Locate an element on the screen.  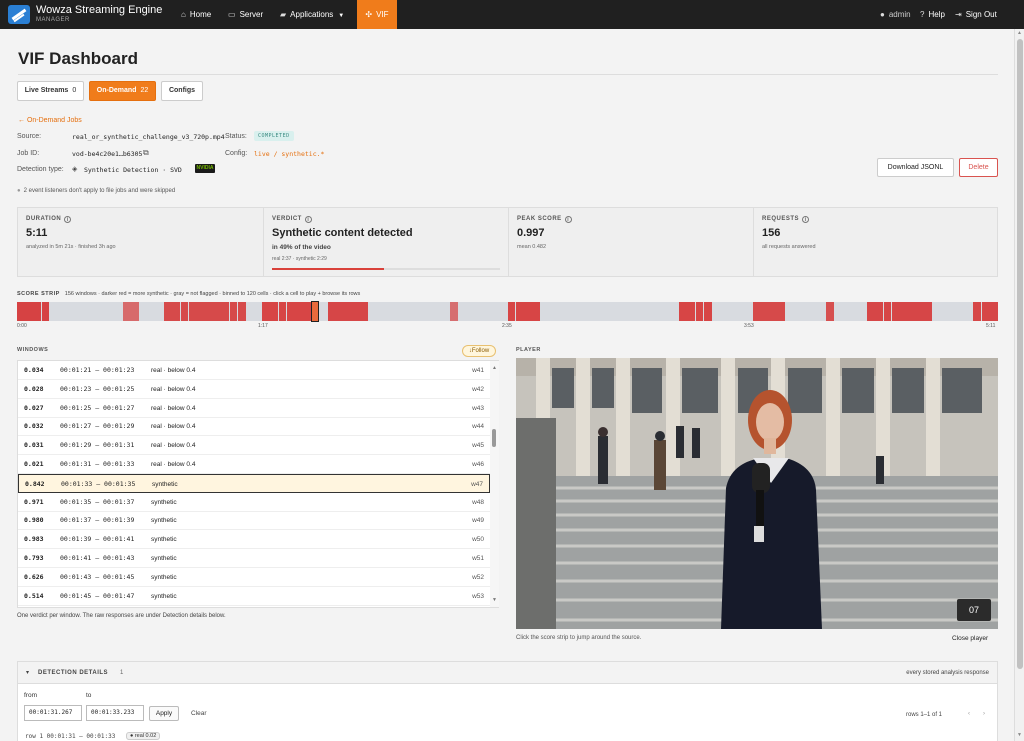
collapse-caret-icon: ▾ is located at coordinates (27, 672).